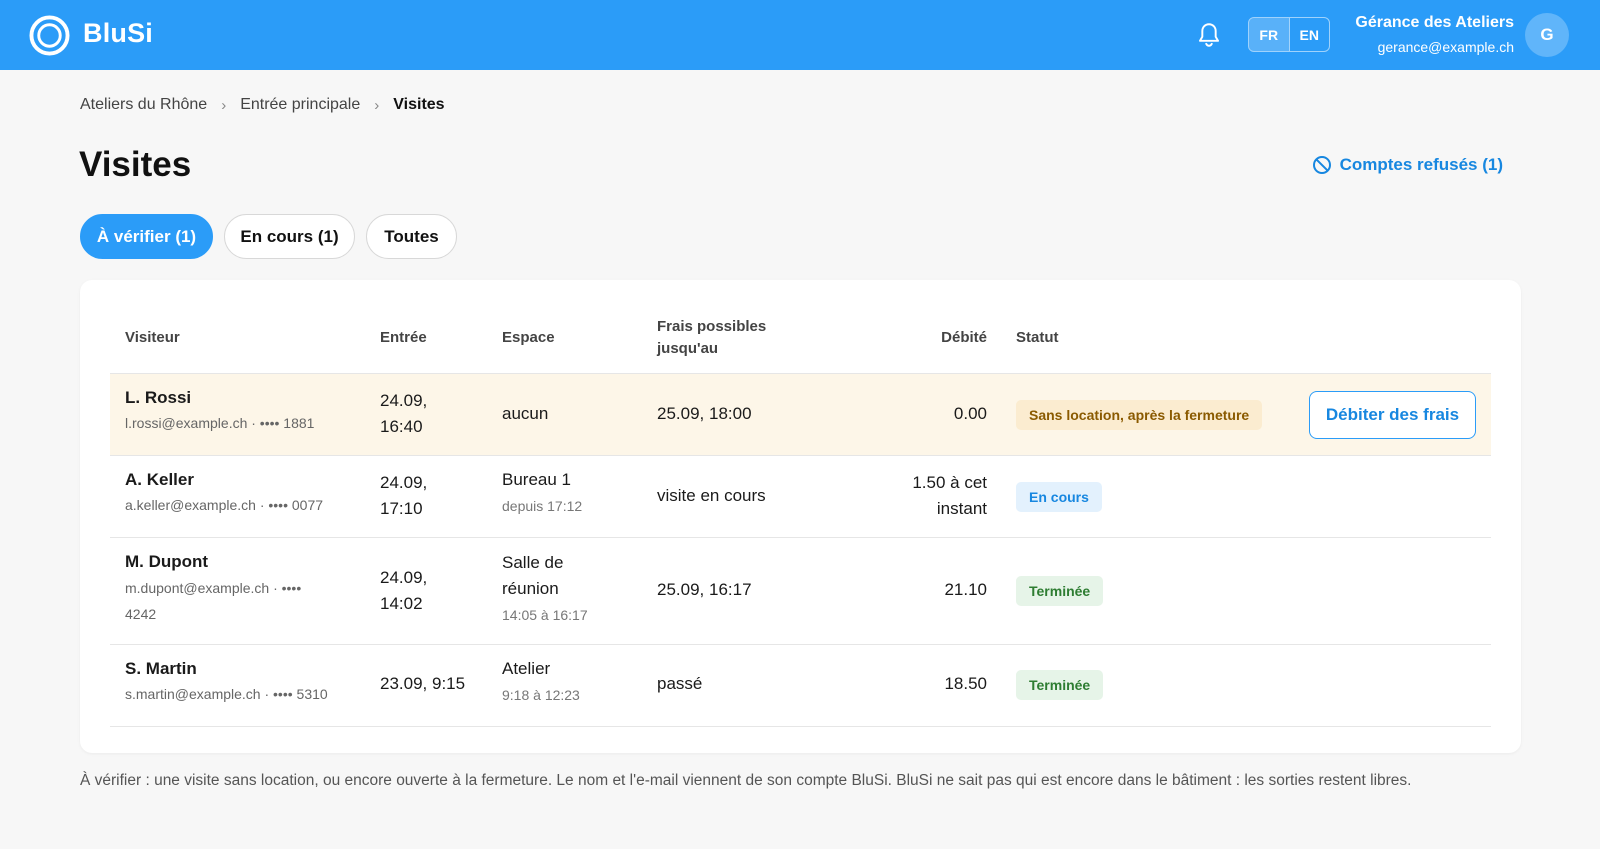 The height and width of the screenshot is (849, 1600). I want to click on space-time: 9:18 à 12:23, so click(541, 695).